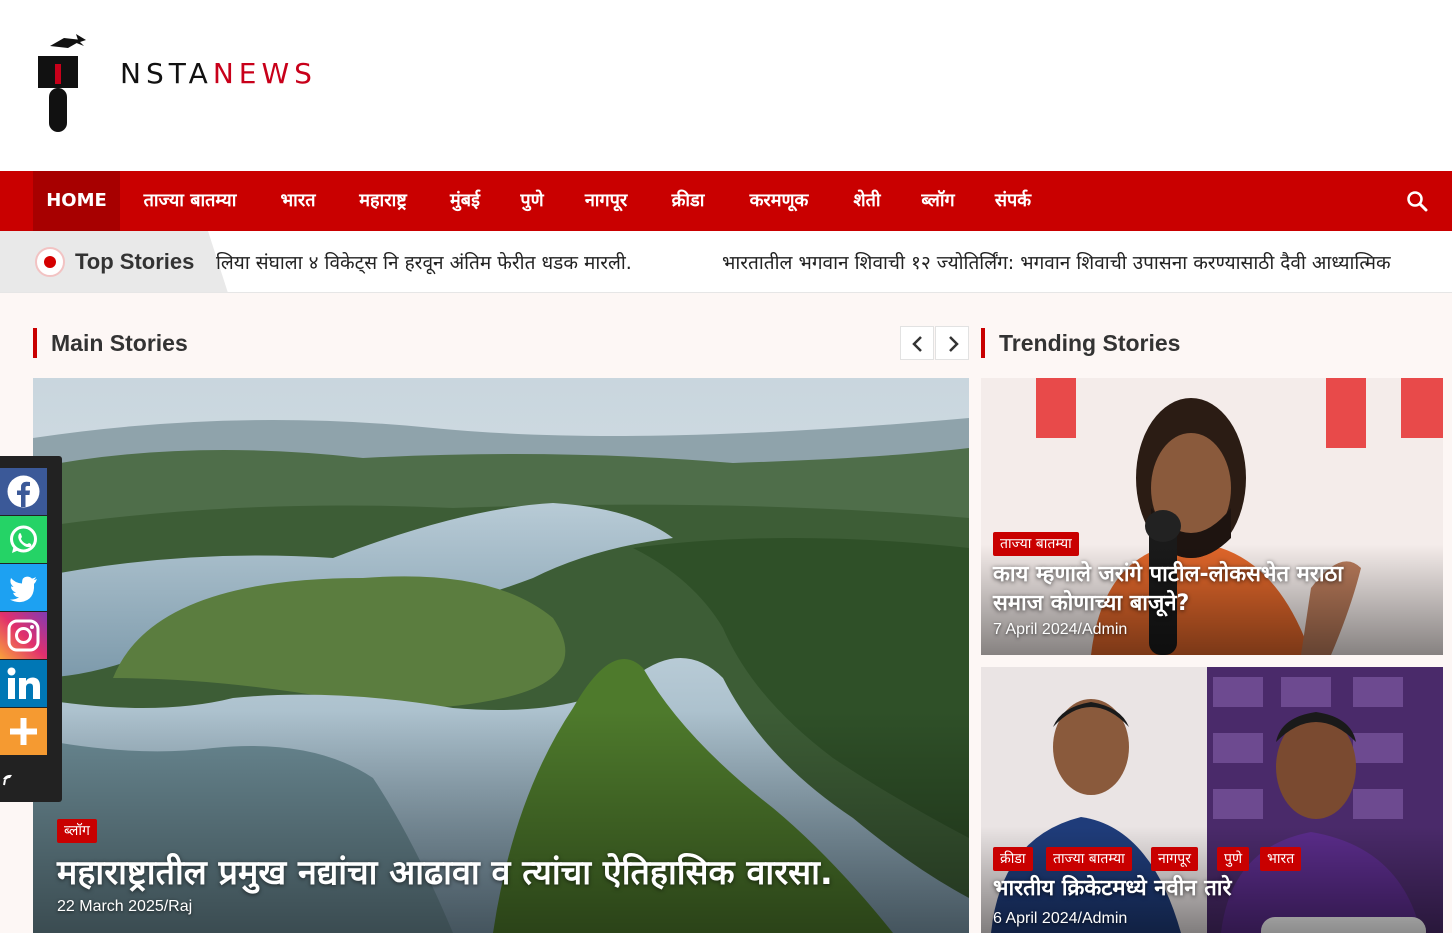 The width and height of the screenshot is (1452, 933). What do you see at coordinates (1056, 262) in the screenshot?
I see `ticker-item: भारतातील भगवान शिवाची १२ ज्योतिर्लिंग` at bounding box center [1056, 262].